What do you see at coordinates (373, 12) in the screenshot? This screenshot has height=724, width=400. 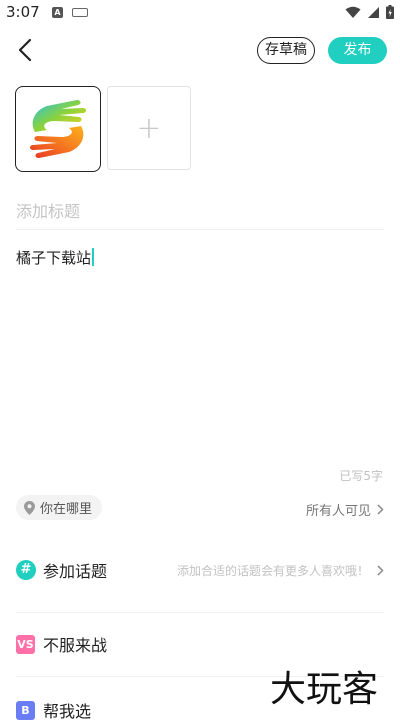 I see `signal-icon` at bounding box center [373, 12].